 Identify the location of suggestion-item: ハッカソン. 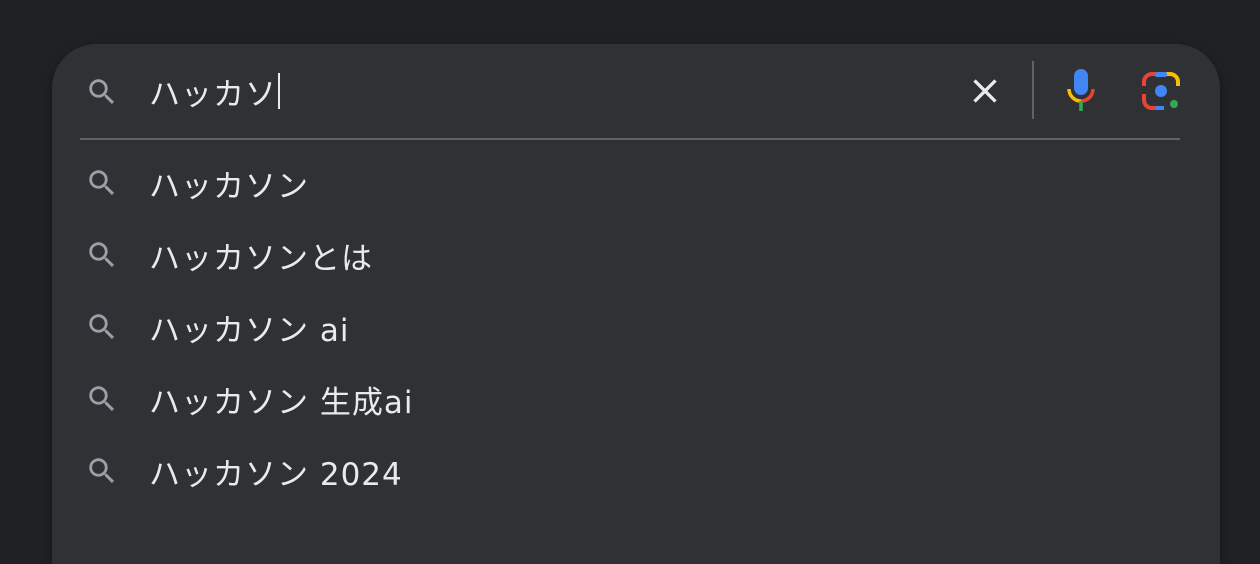
(636, 183).